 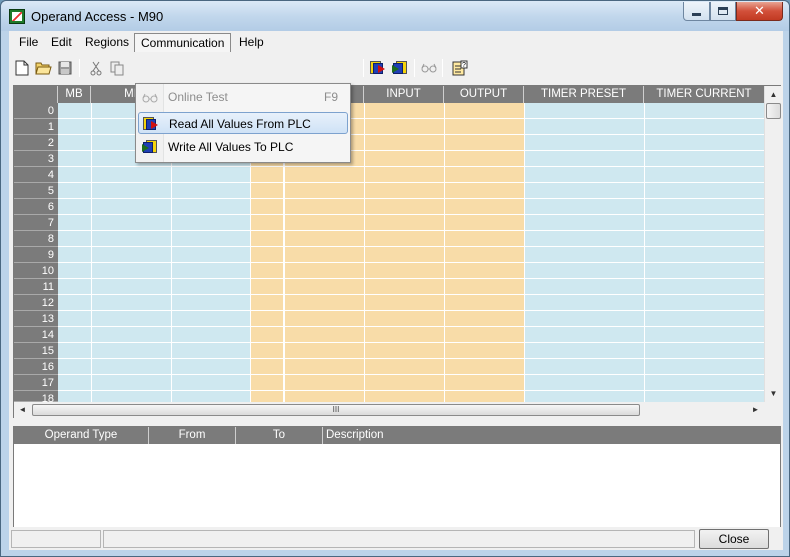 What do you see at coordinates (36, 367) in the screenshot?
I see `row-header: 16` at bounding box center [36, 367].